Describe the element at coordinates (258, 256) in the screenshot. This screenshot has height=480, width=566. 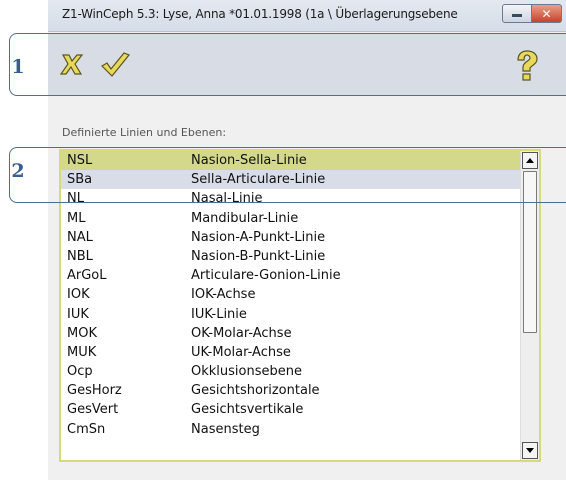
I see `list-item-description: Nasion-B-Punkt-Linie` at that location.